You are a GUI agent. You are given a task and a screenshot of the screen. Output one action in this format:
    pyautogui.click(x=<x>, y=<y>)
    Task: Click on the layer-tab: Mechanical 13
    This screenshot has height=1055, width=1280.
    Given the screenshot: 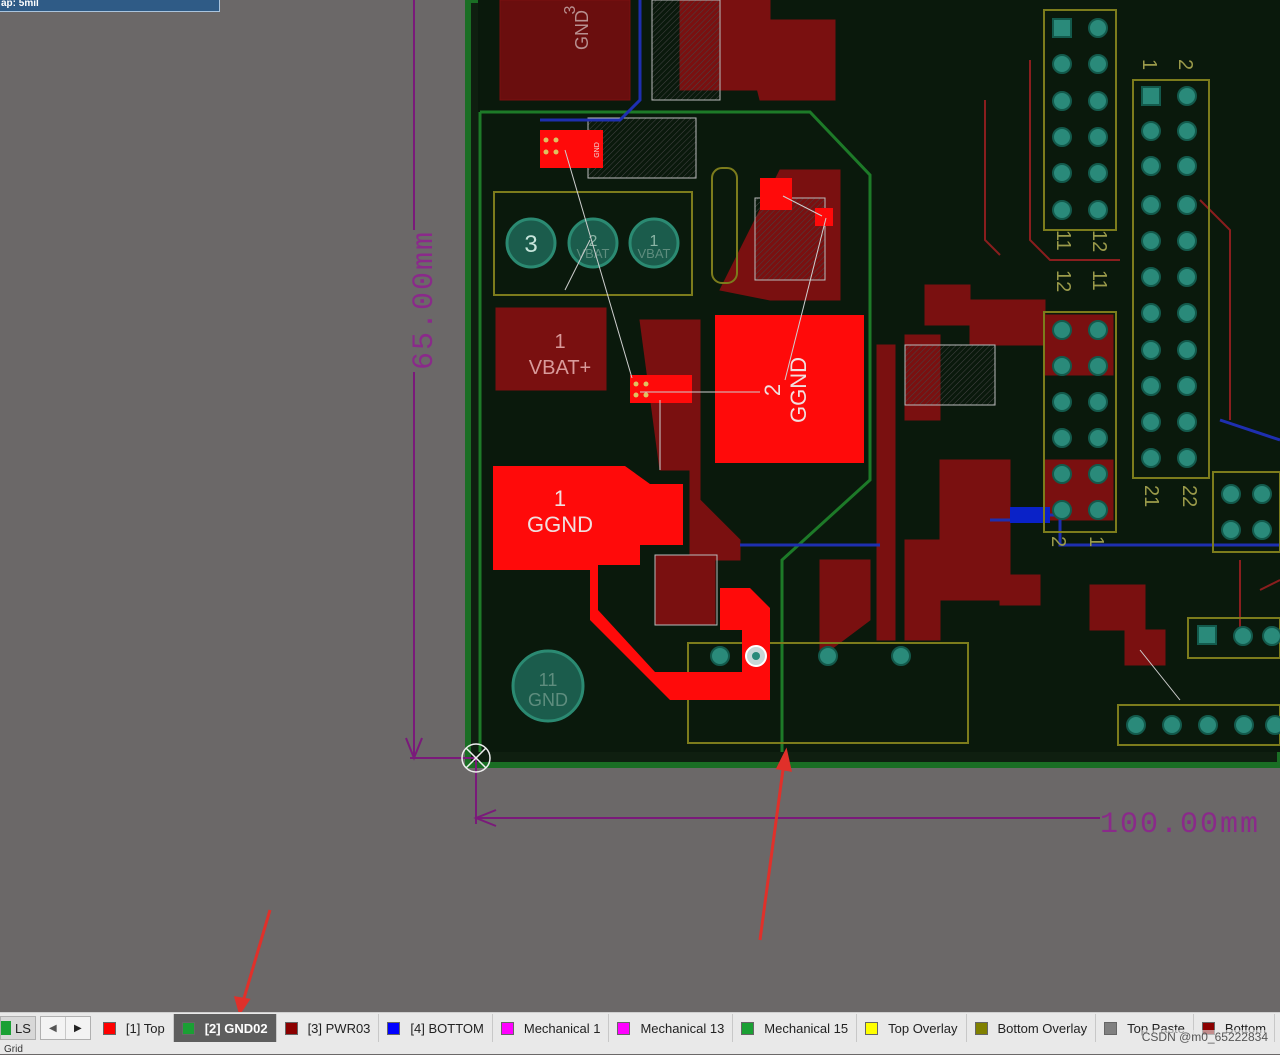 What is the action you would take?
    pyautogui.click(x=671, y=1028)
    